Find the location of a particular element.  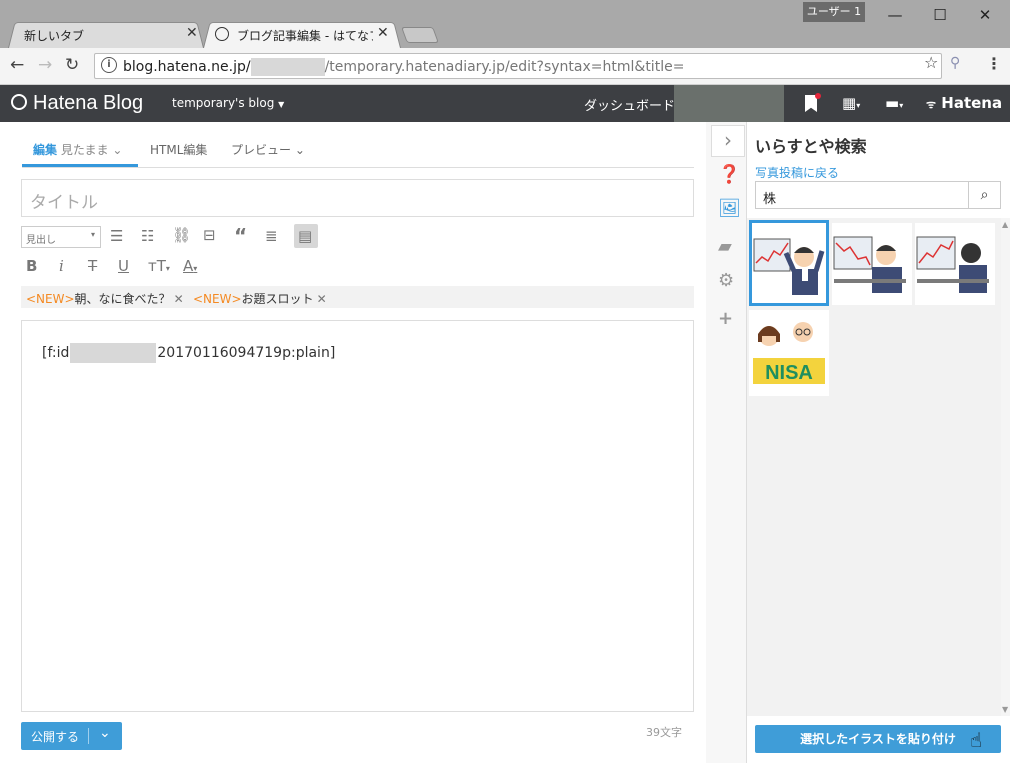

bookmark-star-icon: ☆ is located at coordinates (931, 62).